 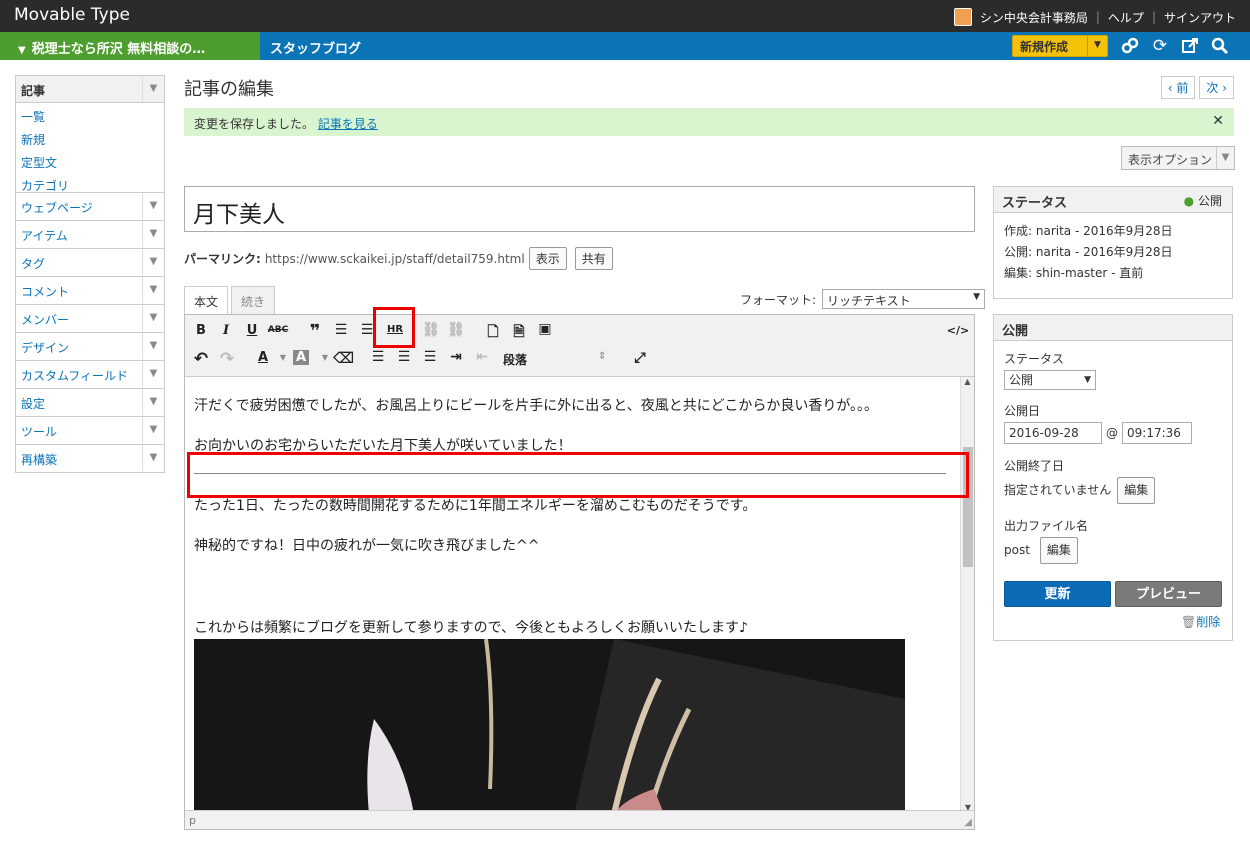 I want to click on sidebar-item-tags: タグ ▼, so click(x=90, y=262).